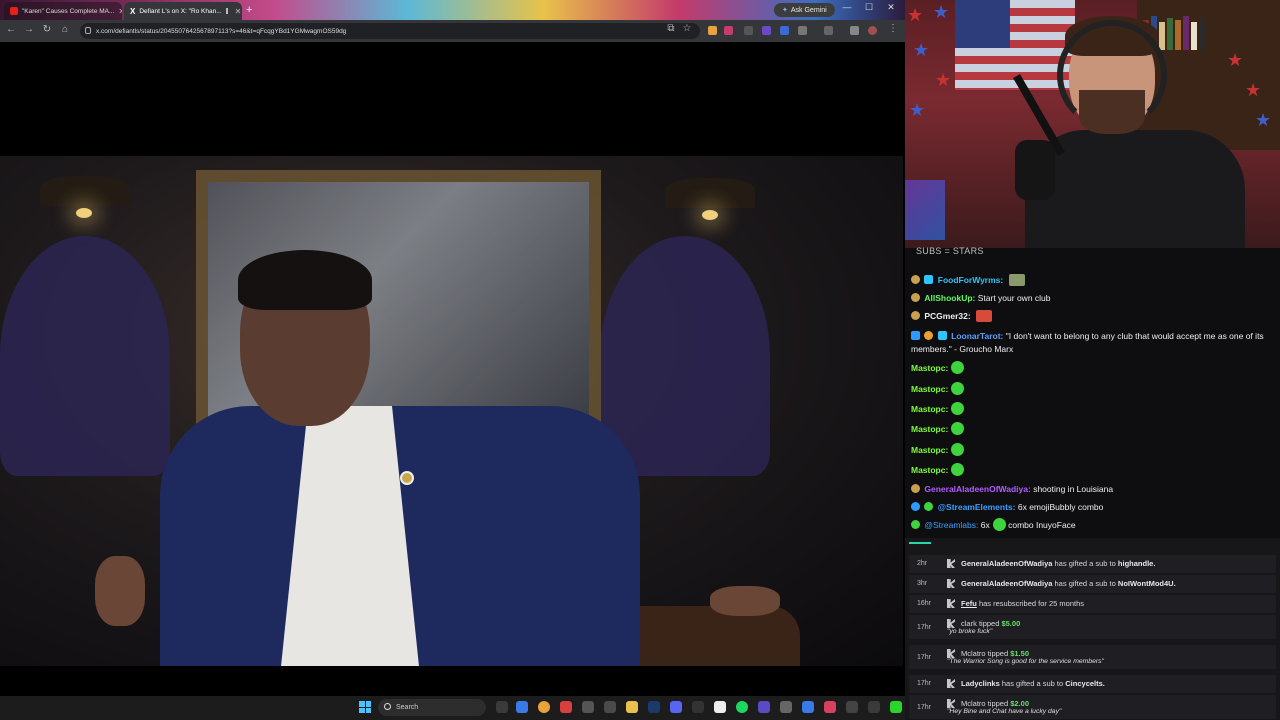  Describe the element at coordinates (947, 316) in the screenshot. I see `chat-username: PCGmer32:` at that location.